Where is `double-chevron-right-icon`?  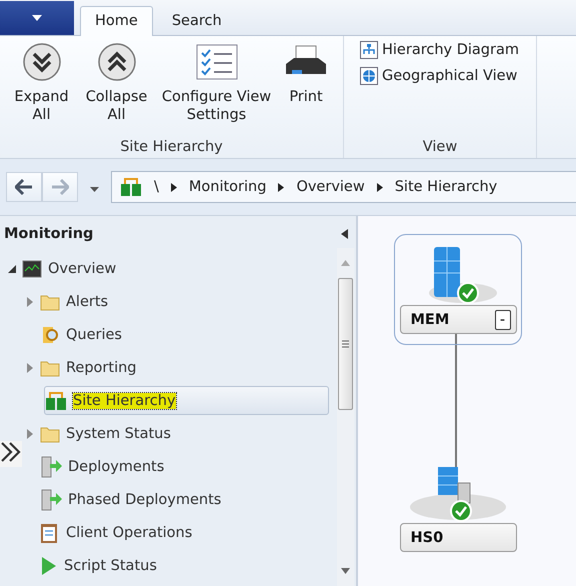 double-chevron-right-icon is located at coordinates (11, 452).